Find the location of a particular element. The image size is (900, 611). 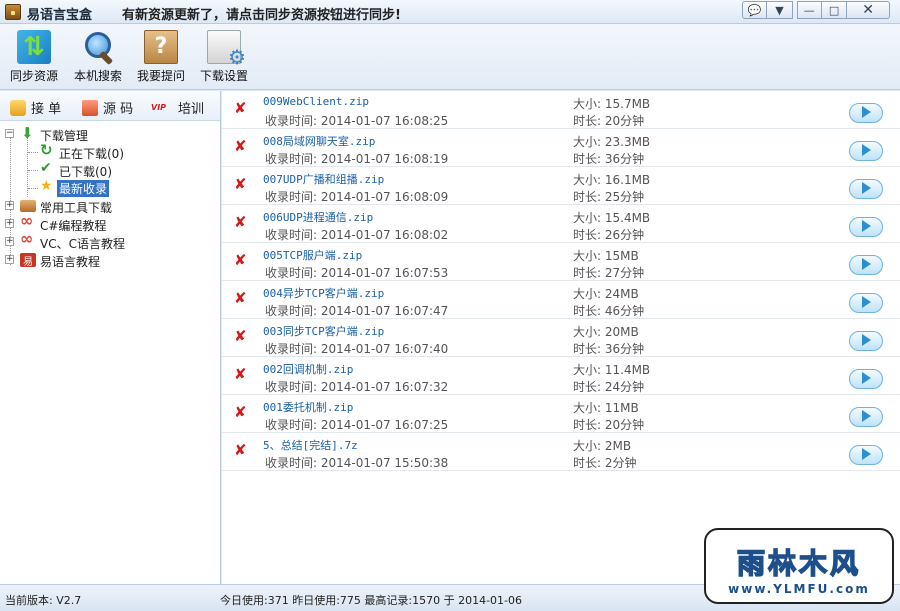

added-time: 收录时间: 2014-01-07 16:08:02 is located at coordinates (357, 235).